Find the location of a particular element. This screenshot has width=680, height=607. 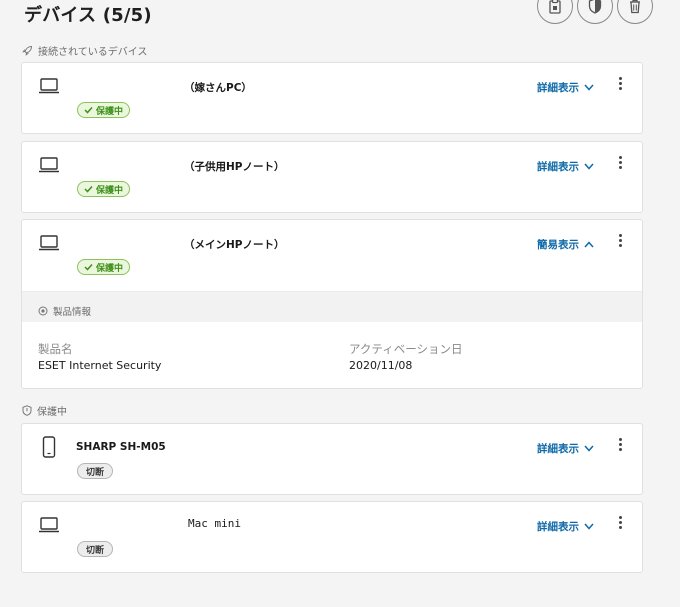

trash-icon is located at coordinates (635, 7).